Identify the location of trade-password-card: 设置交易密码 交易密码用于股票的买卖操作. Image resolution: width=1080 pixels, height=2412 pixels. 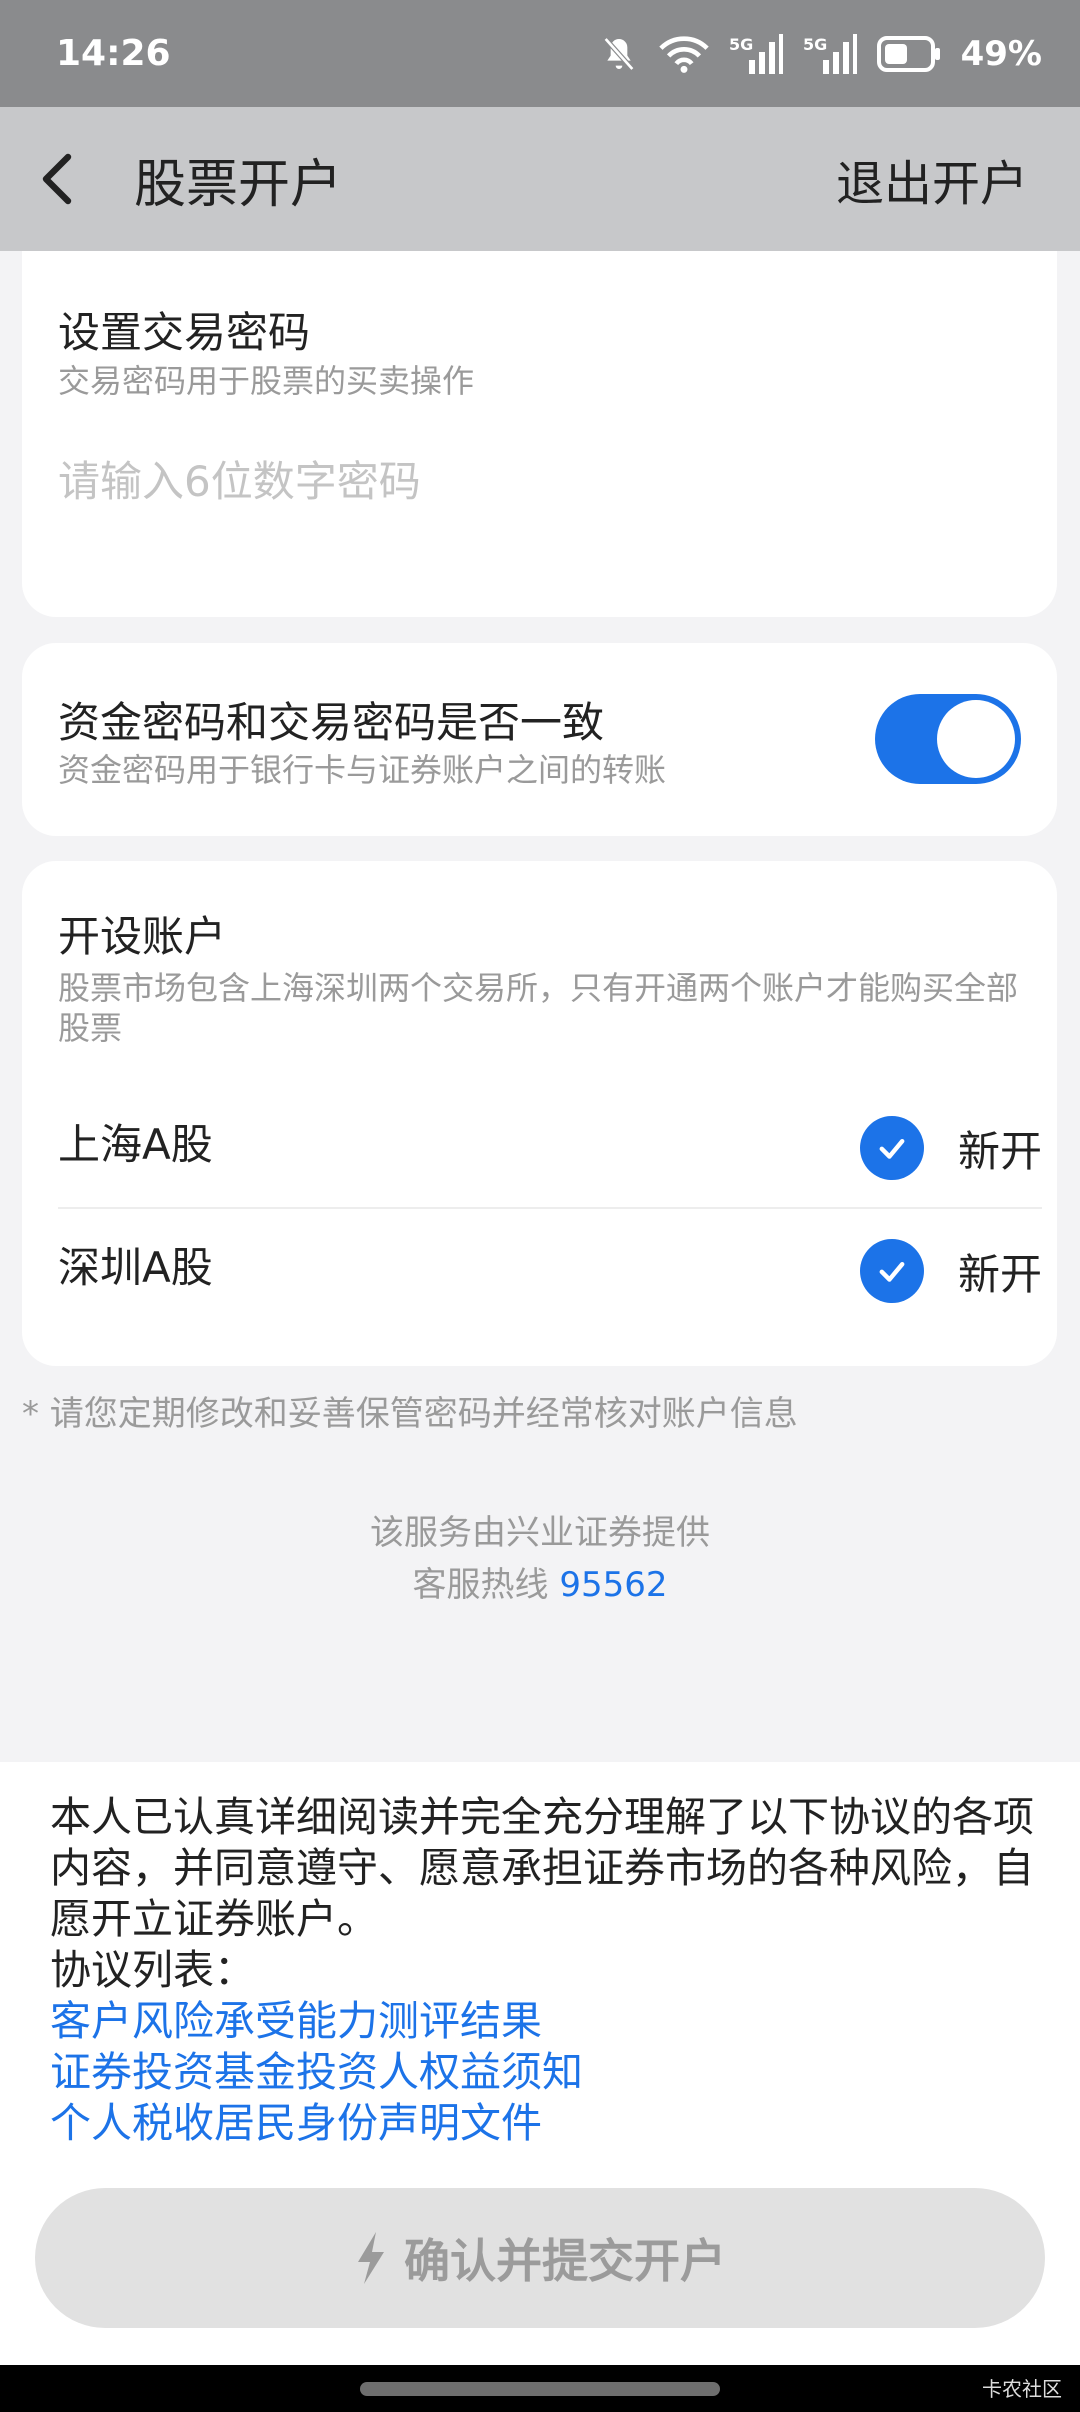
(539, 434).